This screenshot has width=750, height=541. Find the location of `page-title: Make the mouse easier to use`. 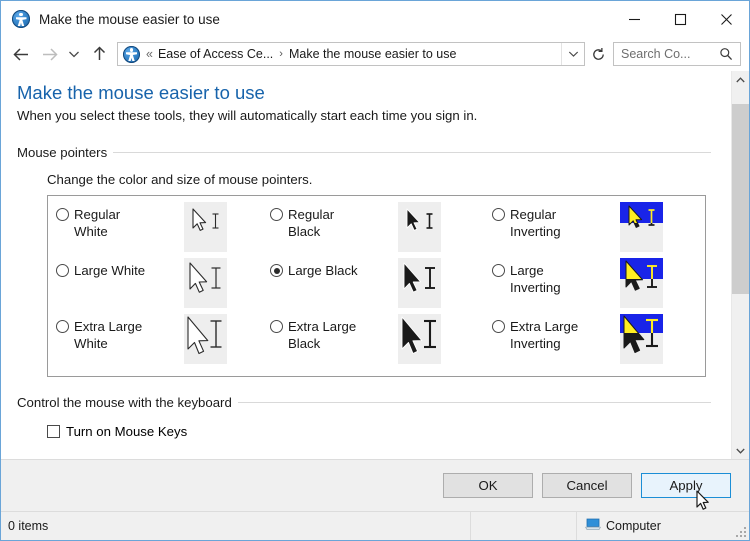

page-title: Make the mouse easier to use is located at coordinates (141, 92).